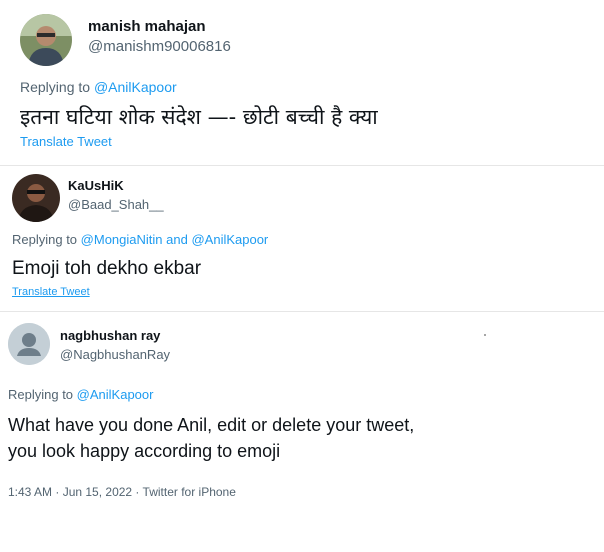  What do you see at coordinates (159, 46) in the screenshot?
I see `user-handle: @manishm90006816` at bounding box center [159, 46].